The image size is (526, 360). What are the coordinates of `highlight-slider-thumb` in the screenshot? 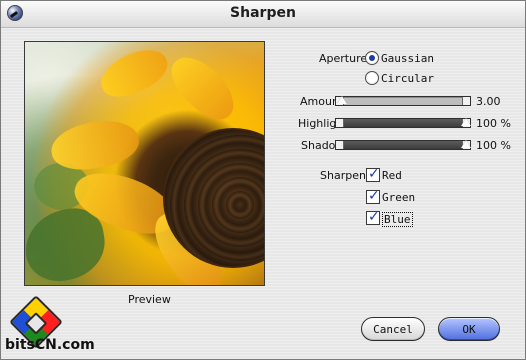 It's located at (465, 123).